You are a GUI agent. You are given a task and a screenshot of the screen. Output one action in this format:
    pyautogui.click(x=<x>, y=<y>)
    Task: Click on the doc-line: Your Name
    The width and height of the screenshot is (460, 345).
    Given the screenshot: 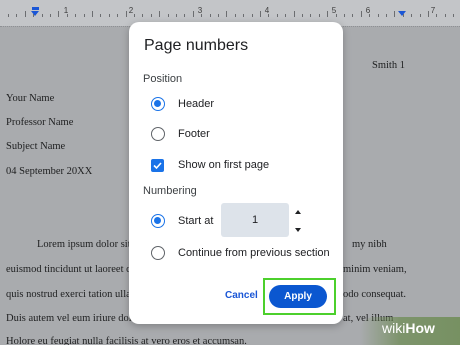 What is the action you would take?
    pyautogui.click(x=30, y=98)
    